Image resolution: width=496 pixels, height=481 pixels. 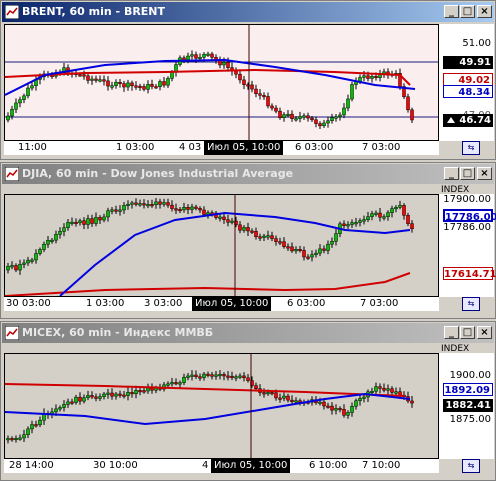 I want to click on time-label: 4 03, so click(x=190, y=147).